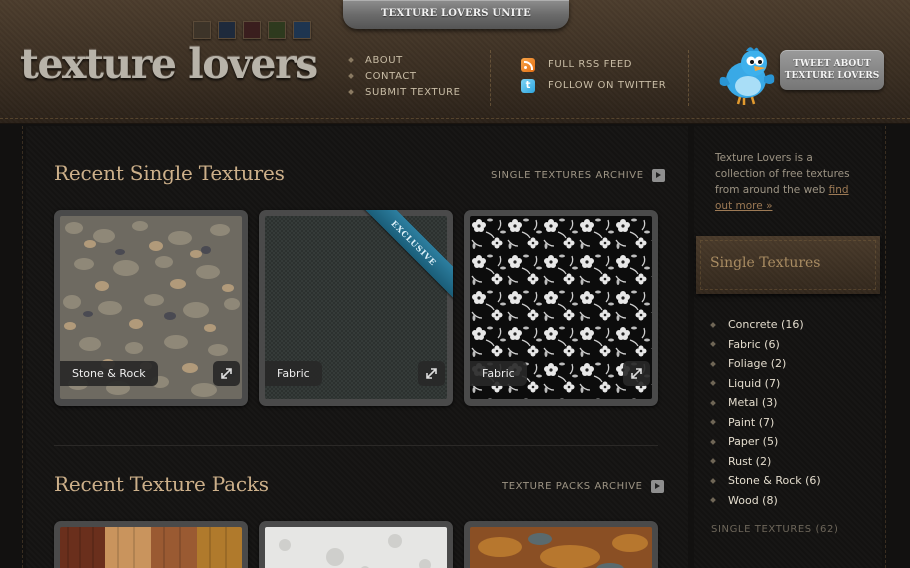 The height and width of the screenshot is (568, 910). I want to click on category-label: Fabric (6), so click(754, 344).